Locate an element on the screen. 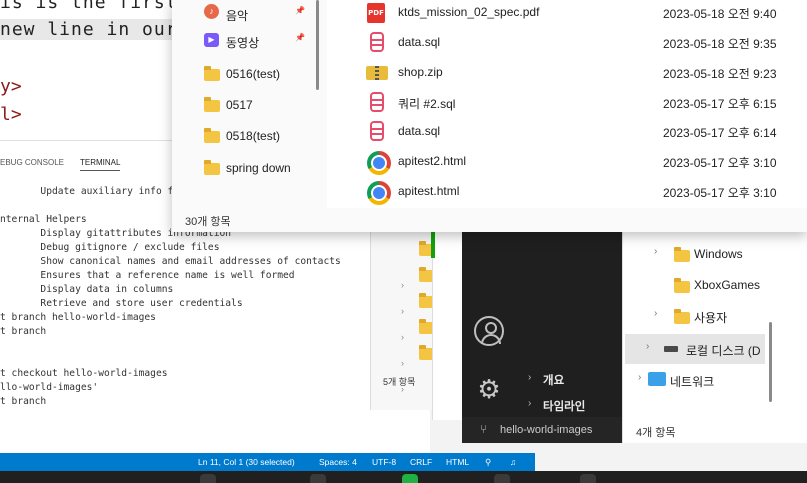 Image resolution: width=807 pixels, height=483 pixels. gear-icon: ⚙ is located at coordinates (489, 389).